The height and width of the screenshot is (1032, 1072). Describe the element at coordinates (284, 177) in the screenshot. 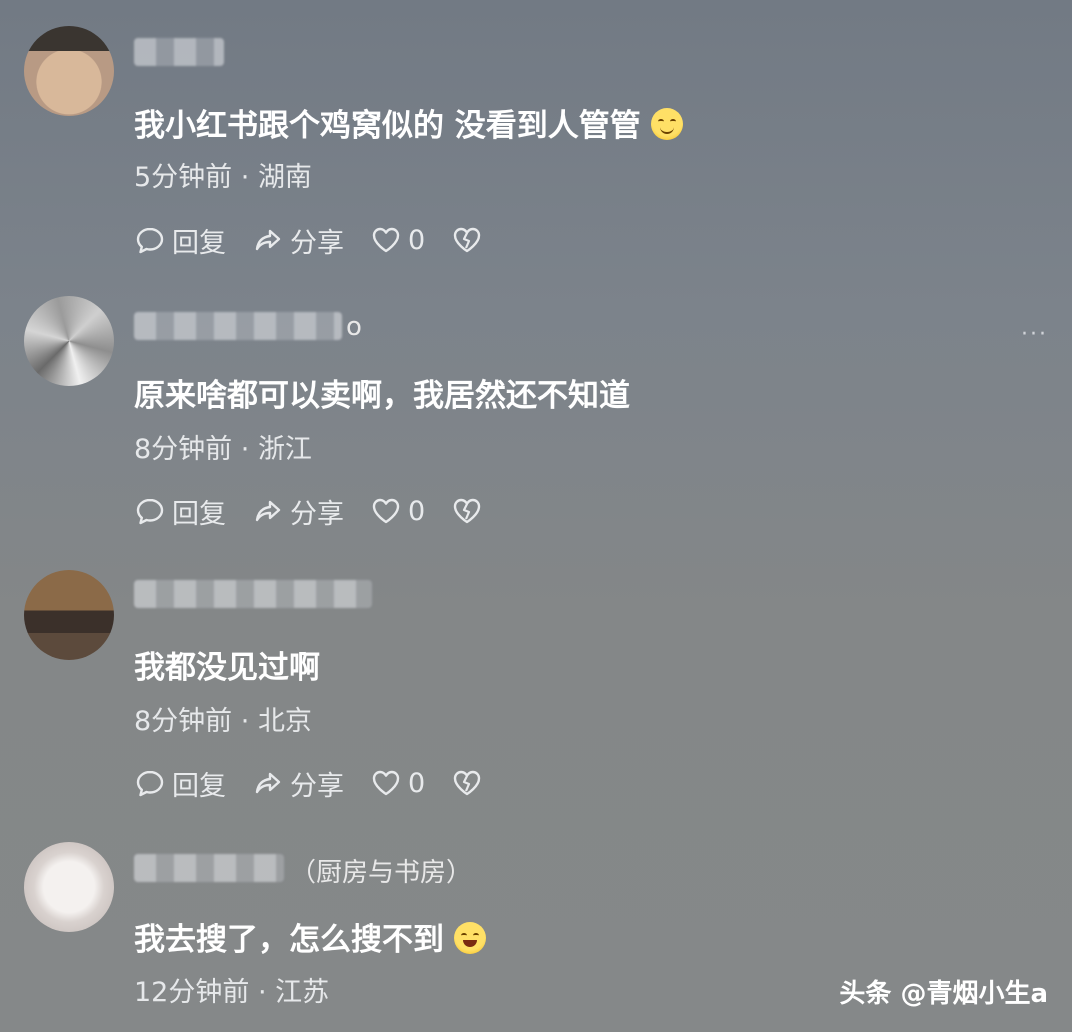

I see `comment-location: 湖南` at that location.